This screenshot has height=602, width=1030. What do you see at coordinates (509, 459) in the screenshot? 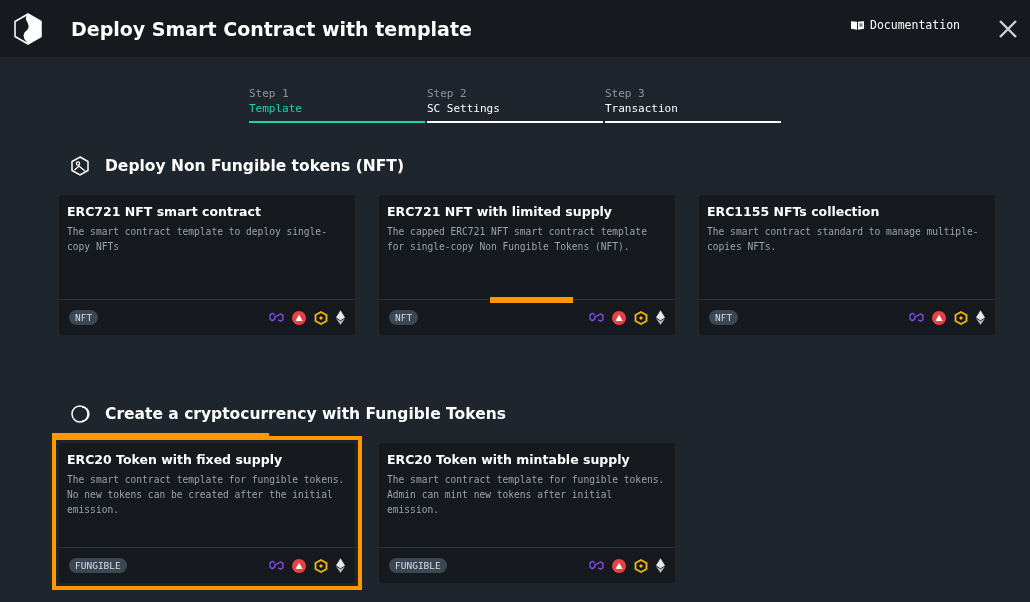
I see `card-title: ERC20 Token with mintable supply` at bounding box center [509, 459].